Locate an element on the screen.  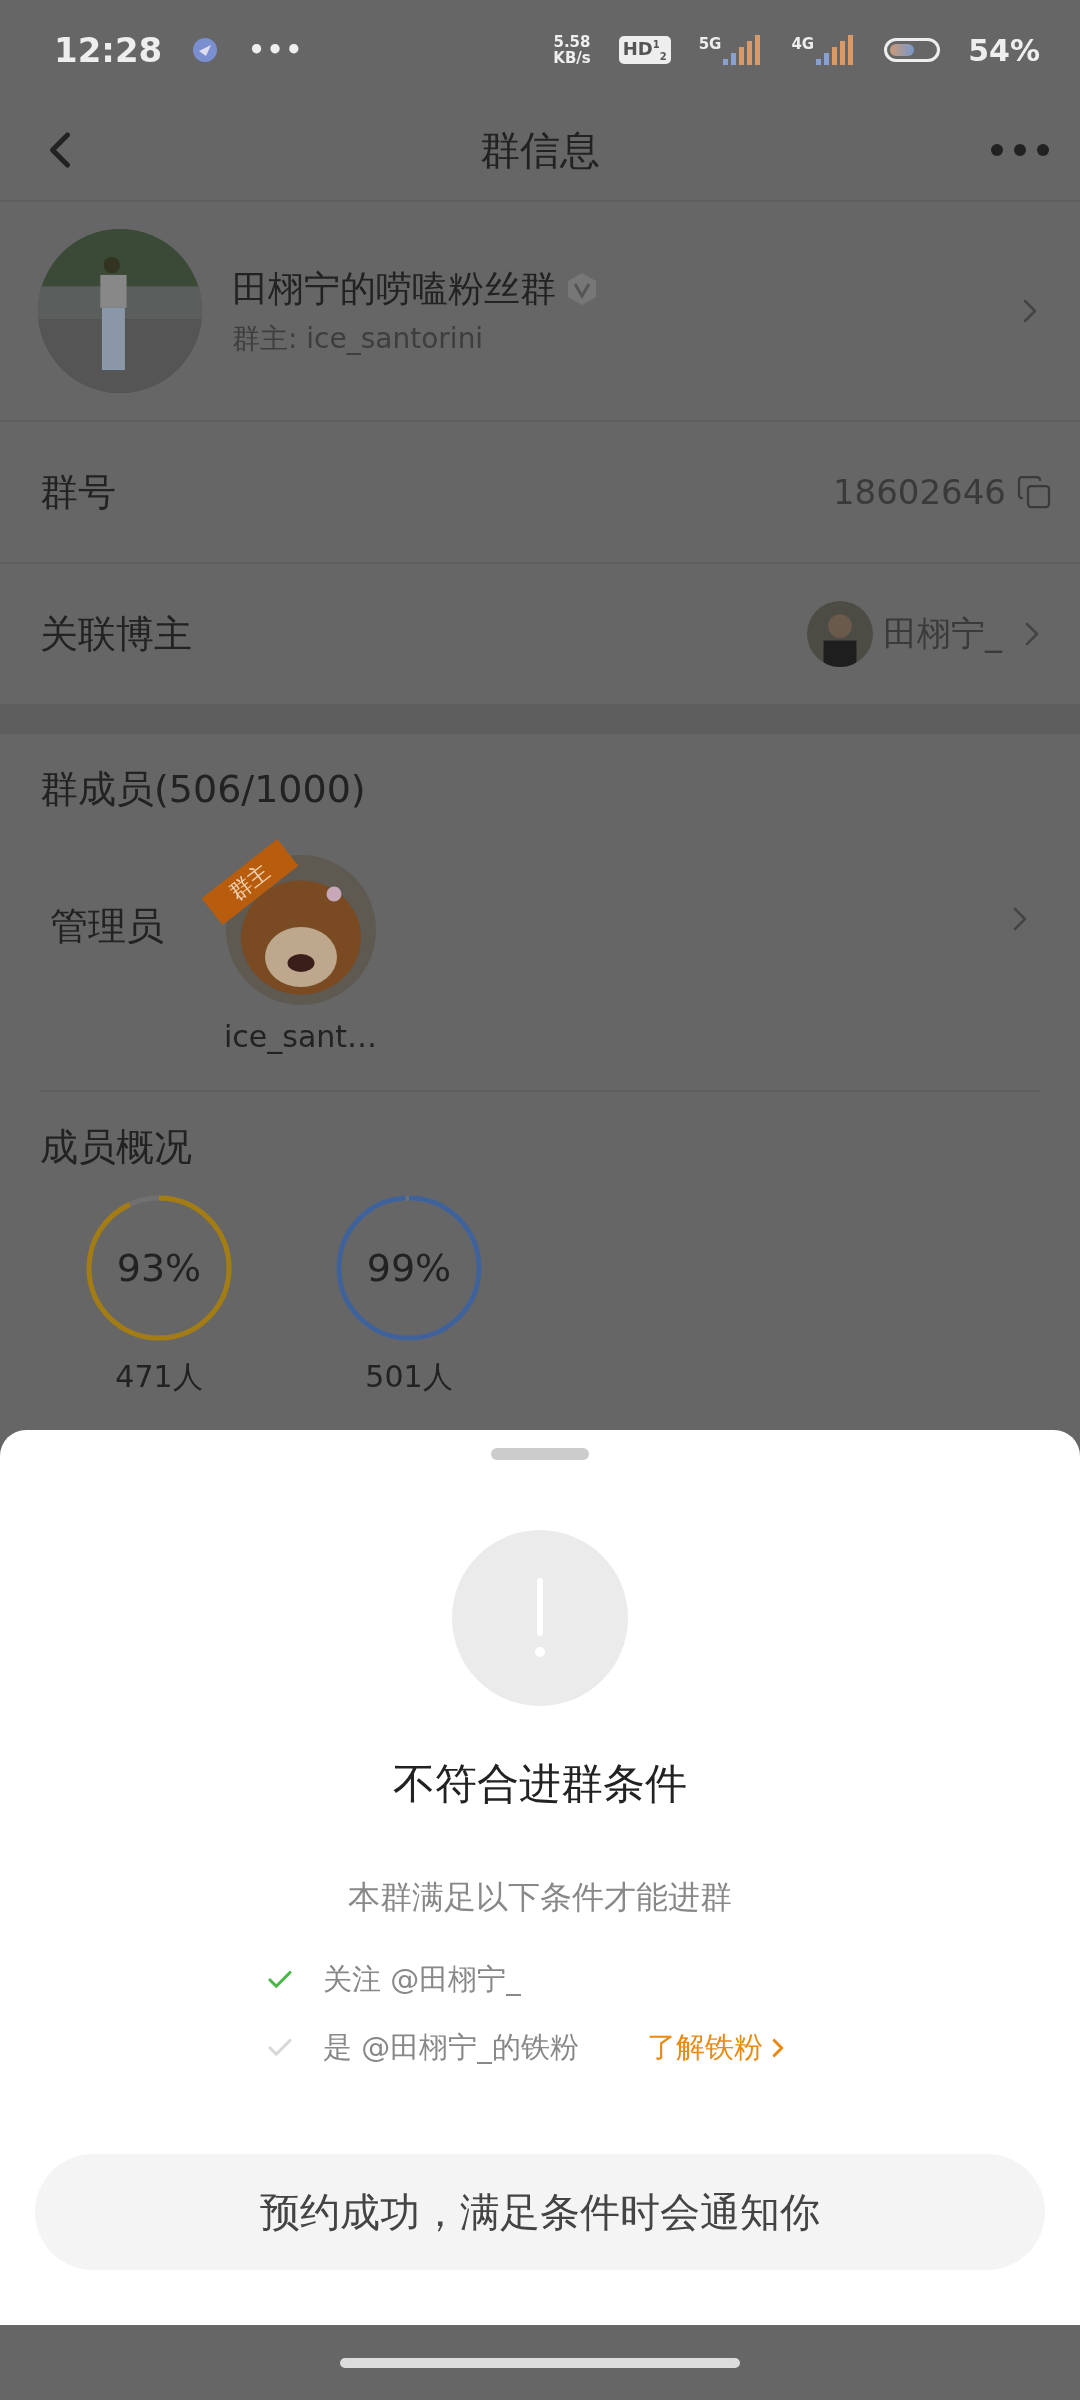
copy-icon is located at coordinates (1034, 492).